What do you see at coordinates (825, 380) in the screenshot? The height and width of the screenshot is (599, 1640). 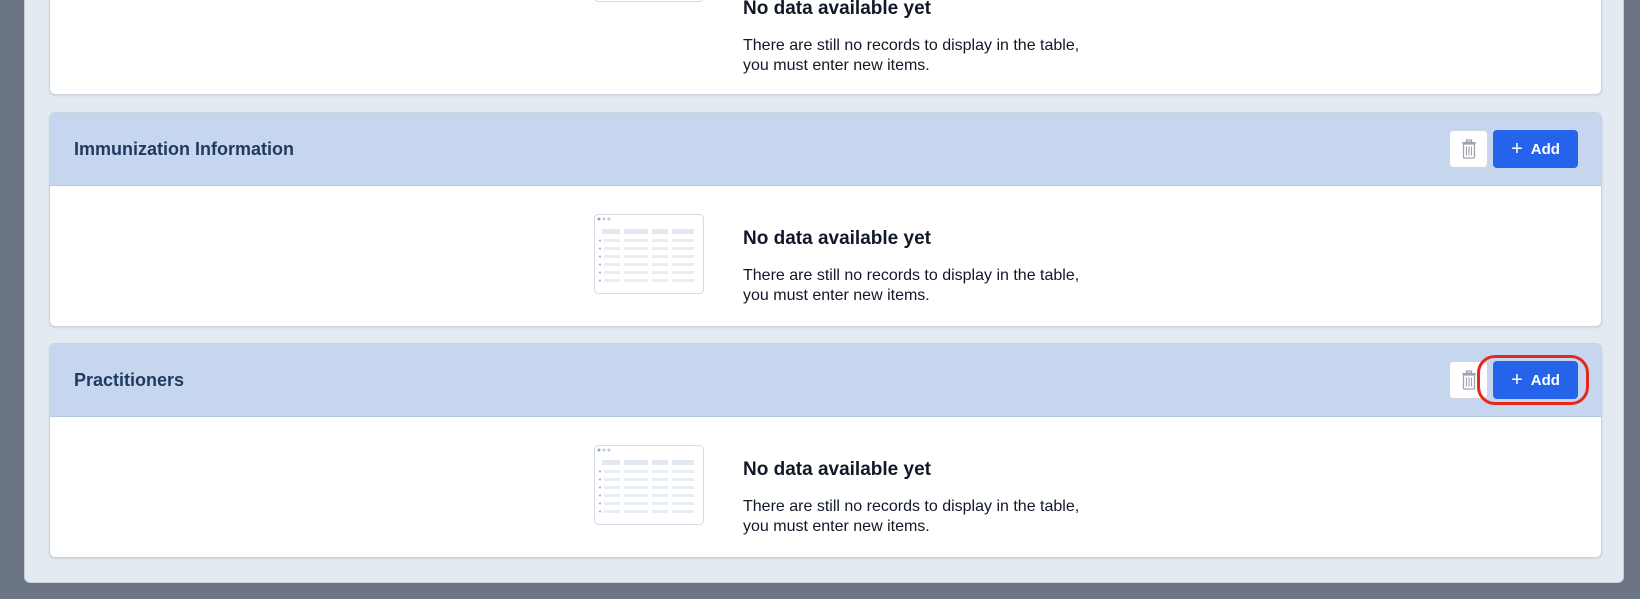 I see `section-header: Practitioners + Add` at bounding box center [825, 380].